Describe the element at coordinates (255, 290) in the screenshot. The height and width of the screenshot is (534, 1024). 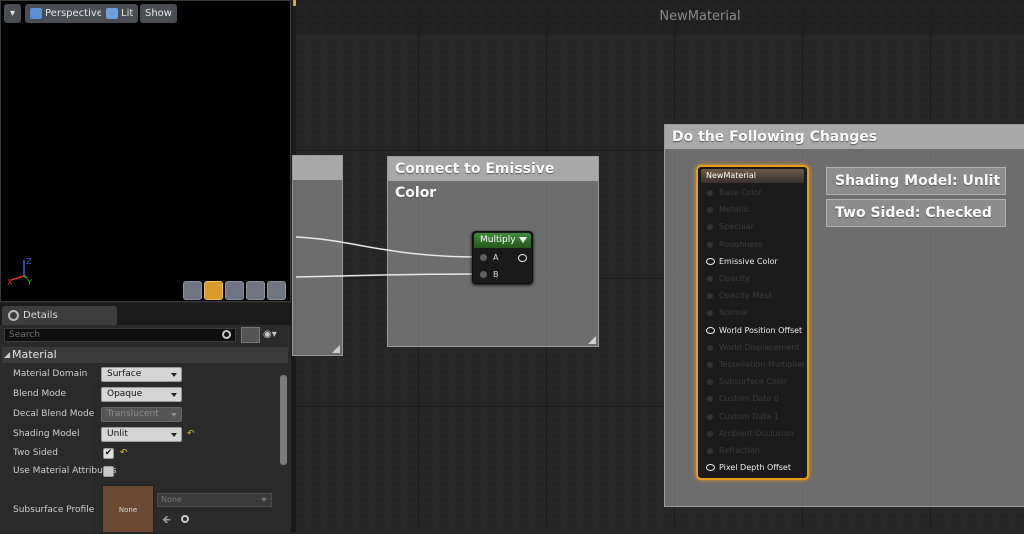
I see `preview-cube-button` at that location.